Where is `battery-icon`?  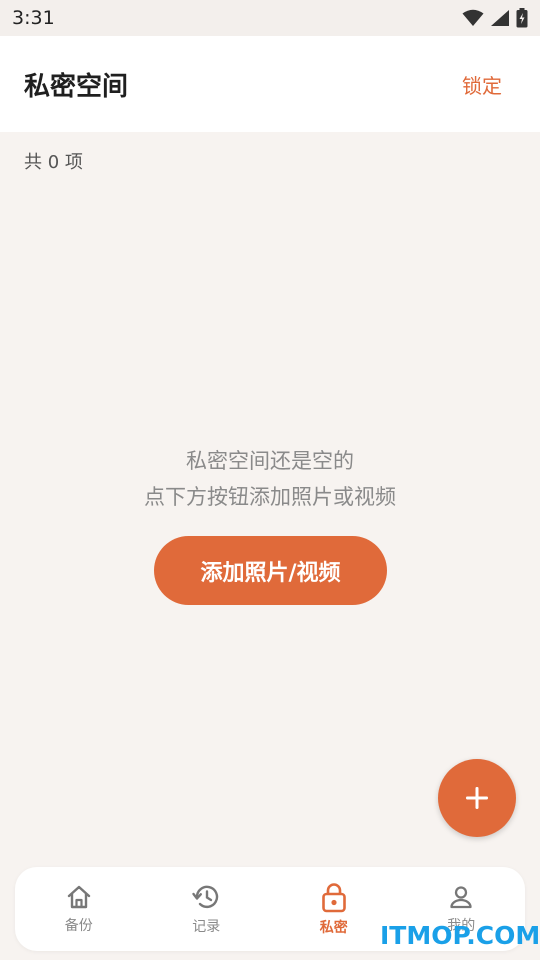
battery-icon is located at coordinates (522, 18).